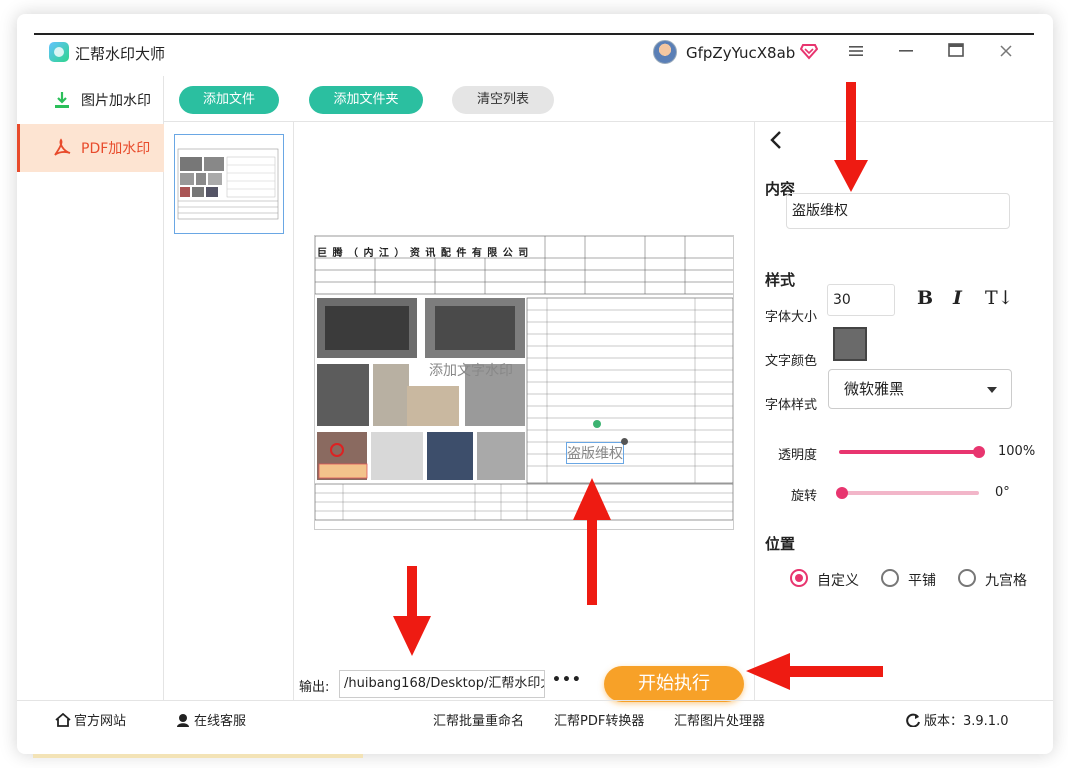 The height and width of the screenshot is (768, 1068). What do you see at coordinates (198, 756) in the screenshot?
I see `bottom-progress-strip` at bounding box center [198, 756].